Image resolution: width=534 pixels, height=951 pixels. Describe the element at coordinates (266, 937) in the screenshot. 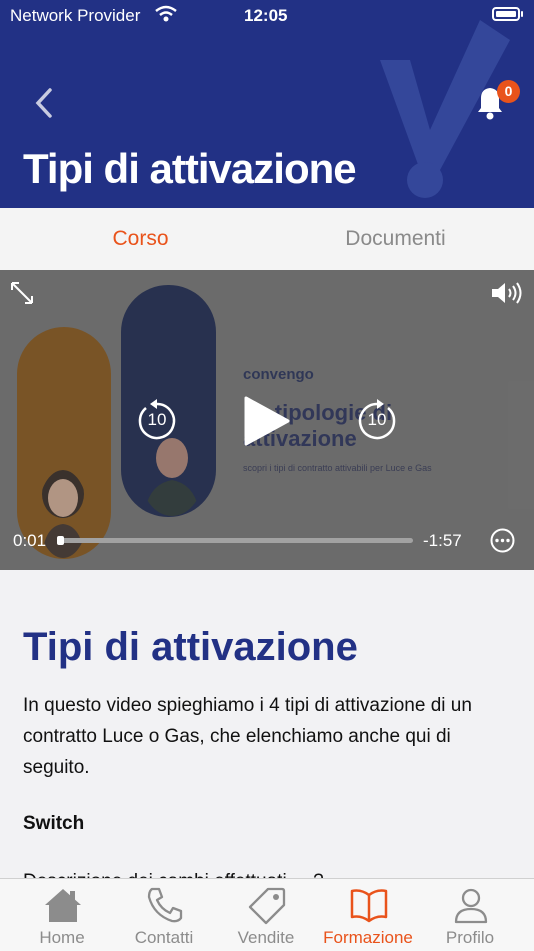

I see `tab-vendite-label: Vendite` at that location.